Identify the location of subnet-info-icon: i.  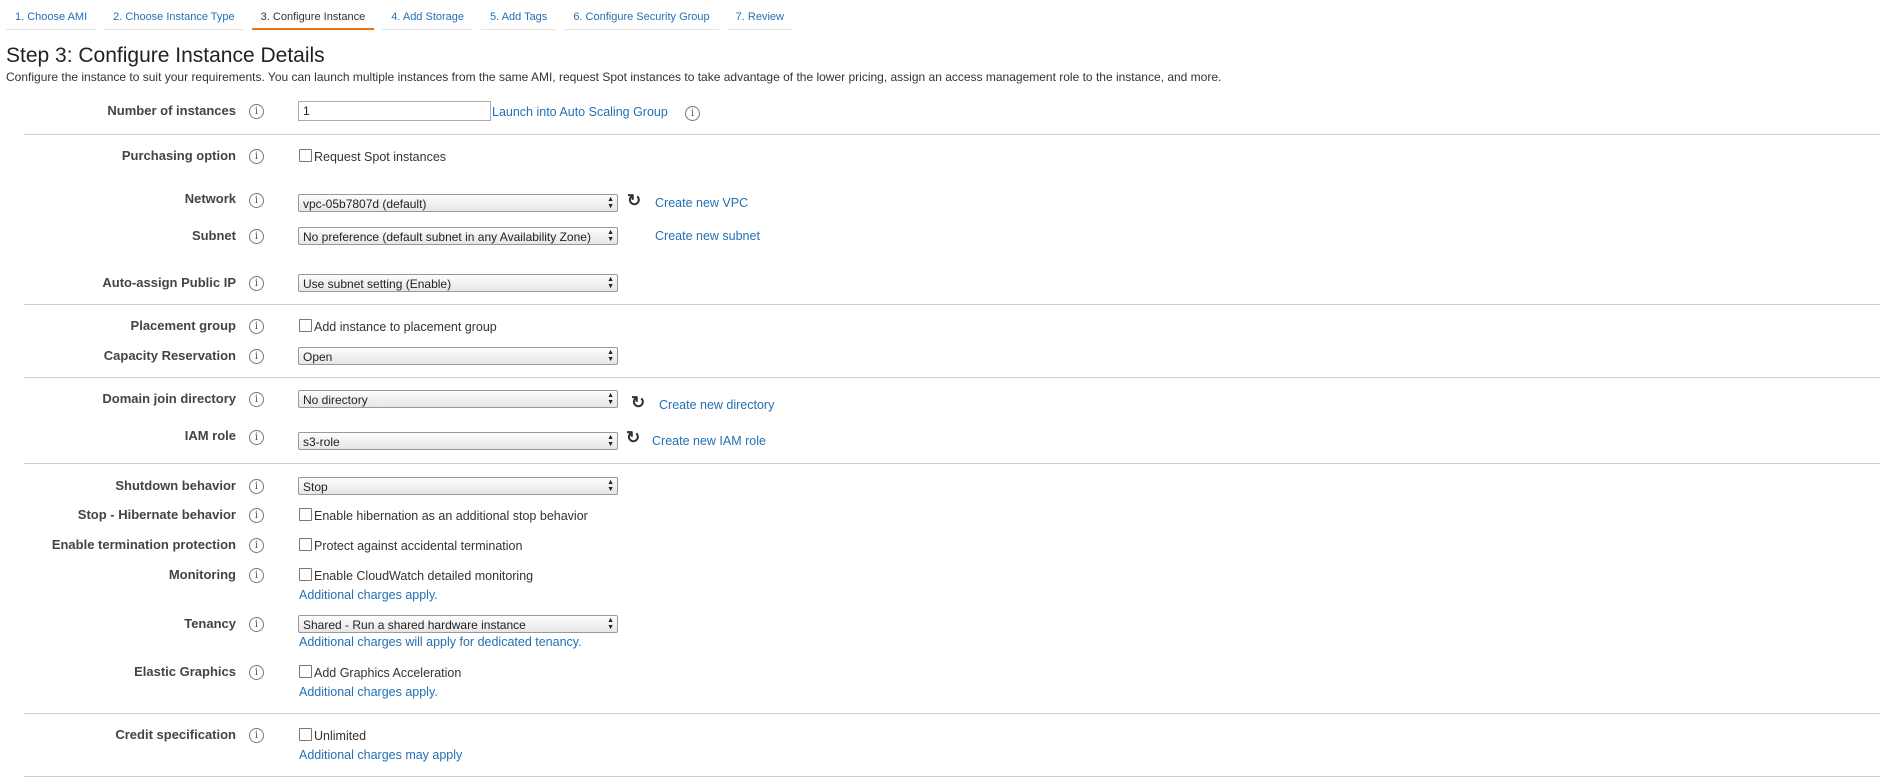
(256, 236).